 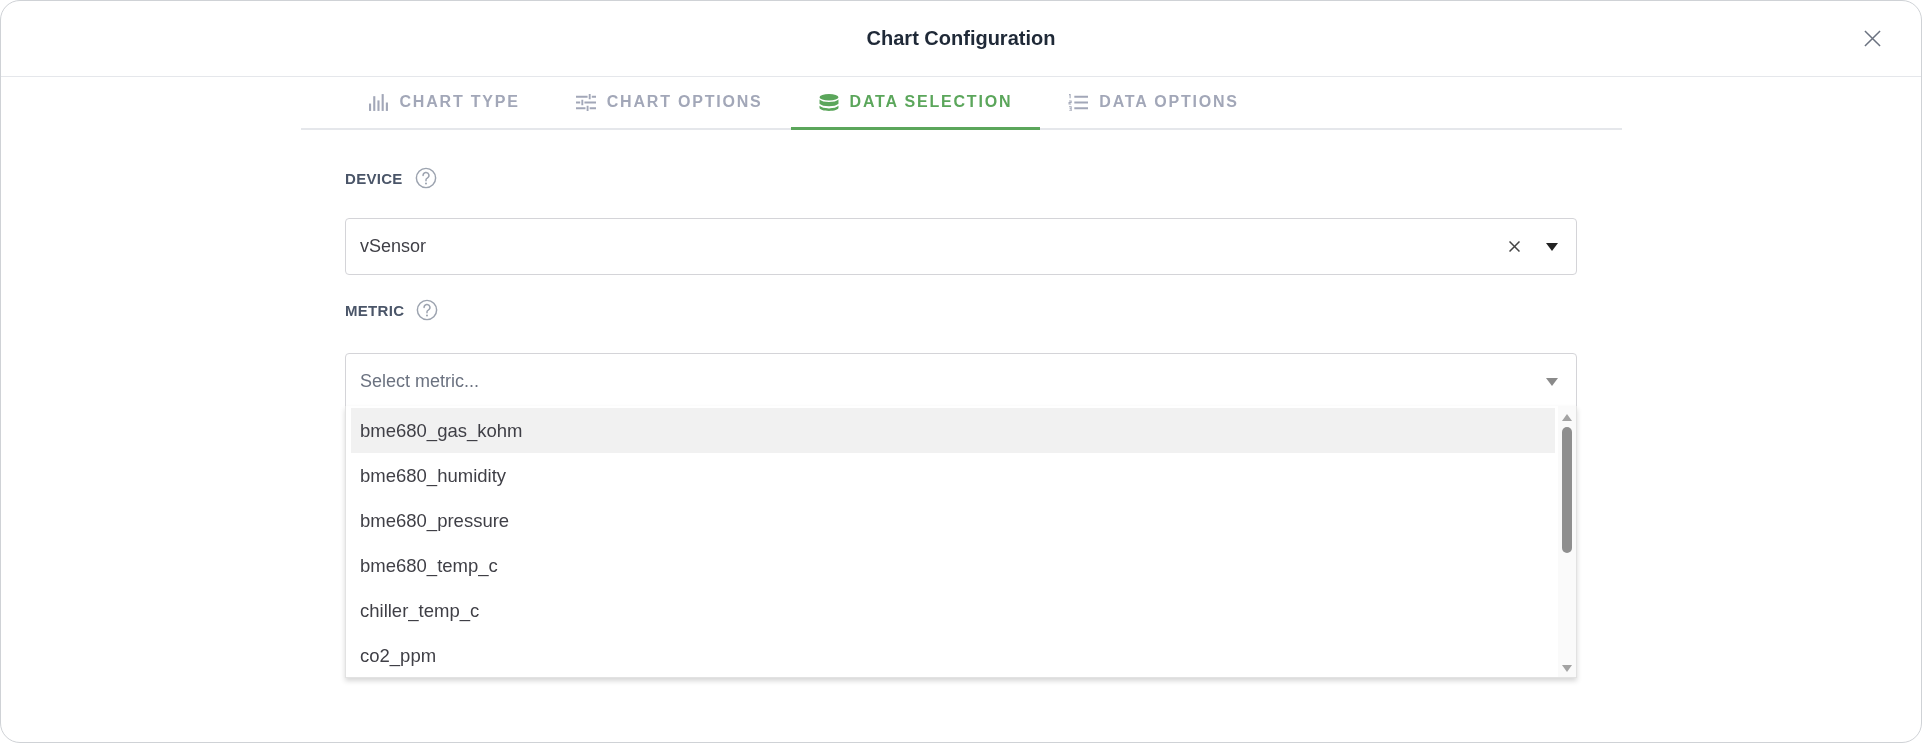 I want to click on dropdown-option: chiller_temp_c, so click(x=953, y=610).